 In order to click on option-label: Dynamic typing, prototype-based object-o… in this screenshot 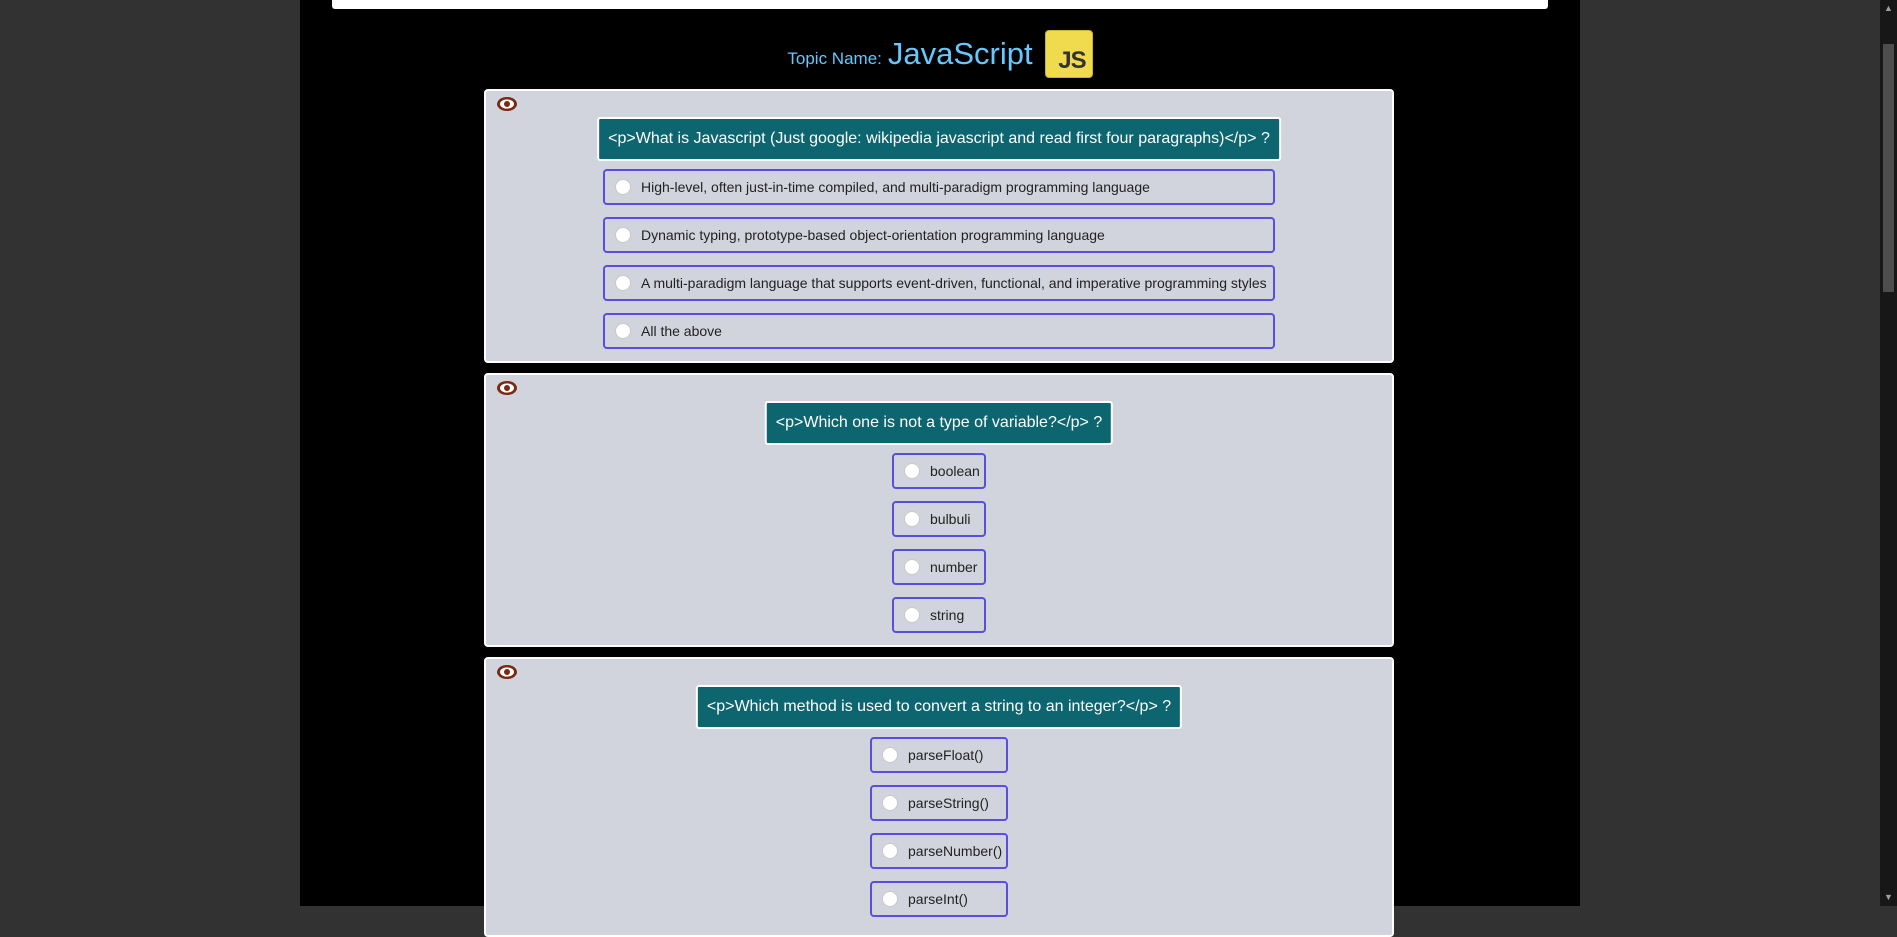, I will do `click(873, 235)`.